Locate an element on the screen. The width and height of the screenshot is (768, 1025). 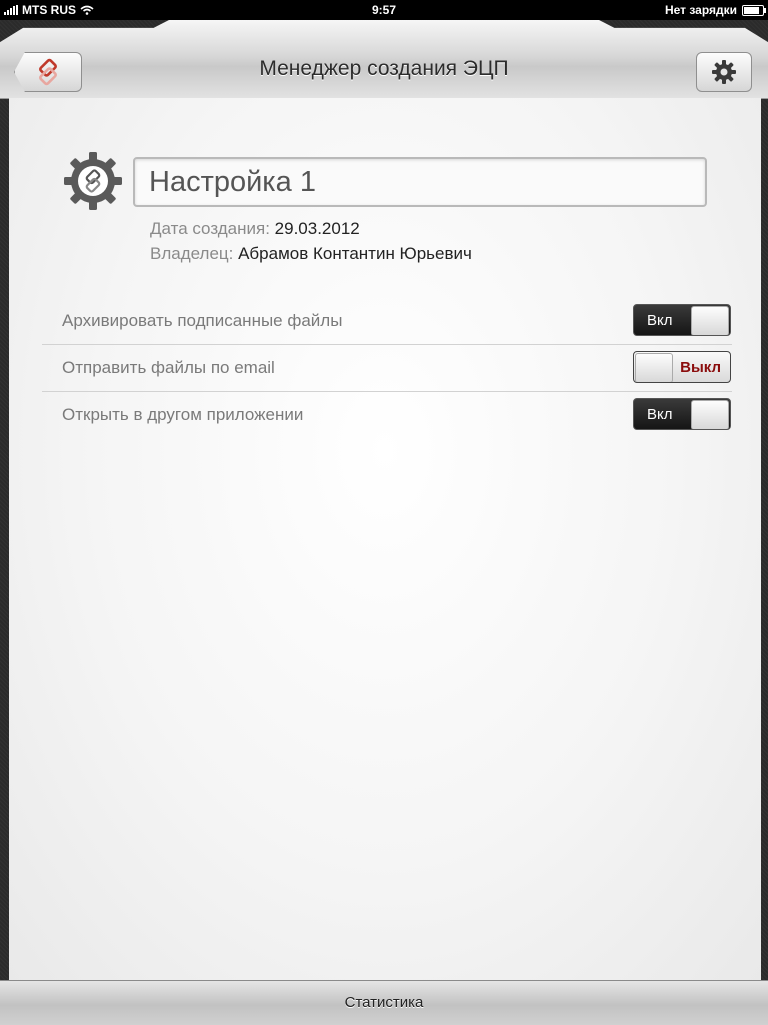
settings-button is located at coordinates (724, 72).